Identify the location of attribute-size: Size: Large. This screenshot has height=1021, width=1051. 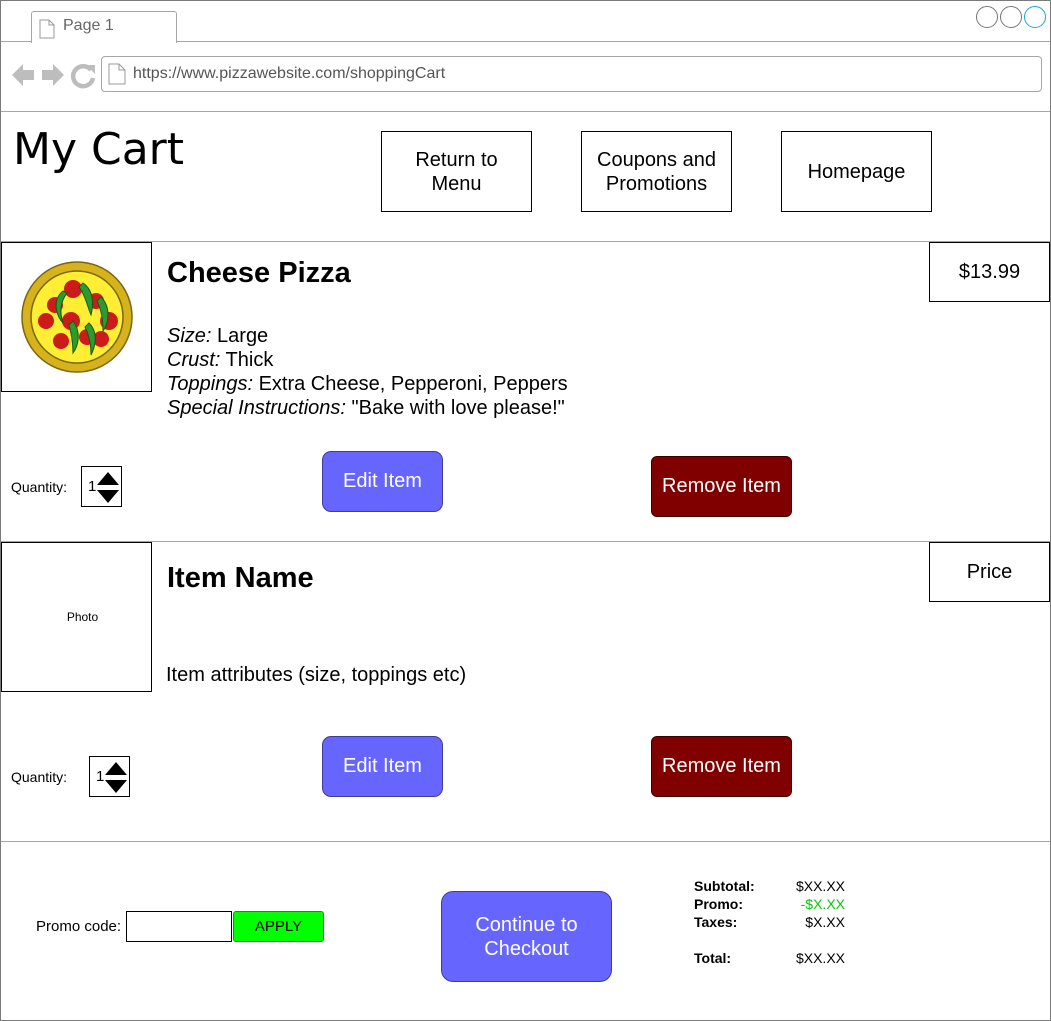
(218, 336).